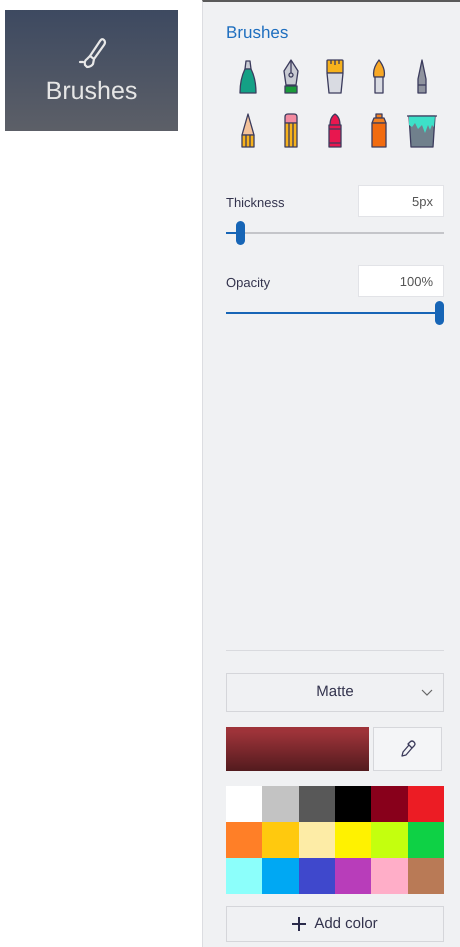 This screenshot has height=947, width=460. Describe the element at coordinates (299, 924) in the screenshot. I see `plus-icon` at that location.